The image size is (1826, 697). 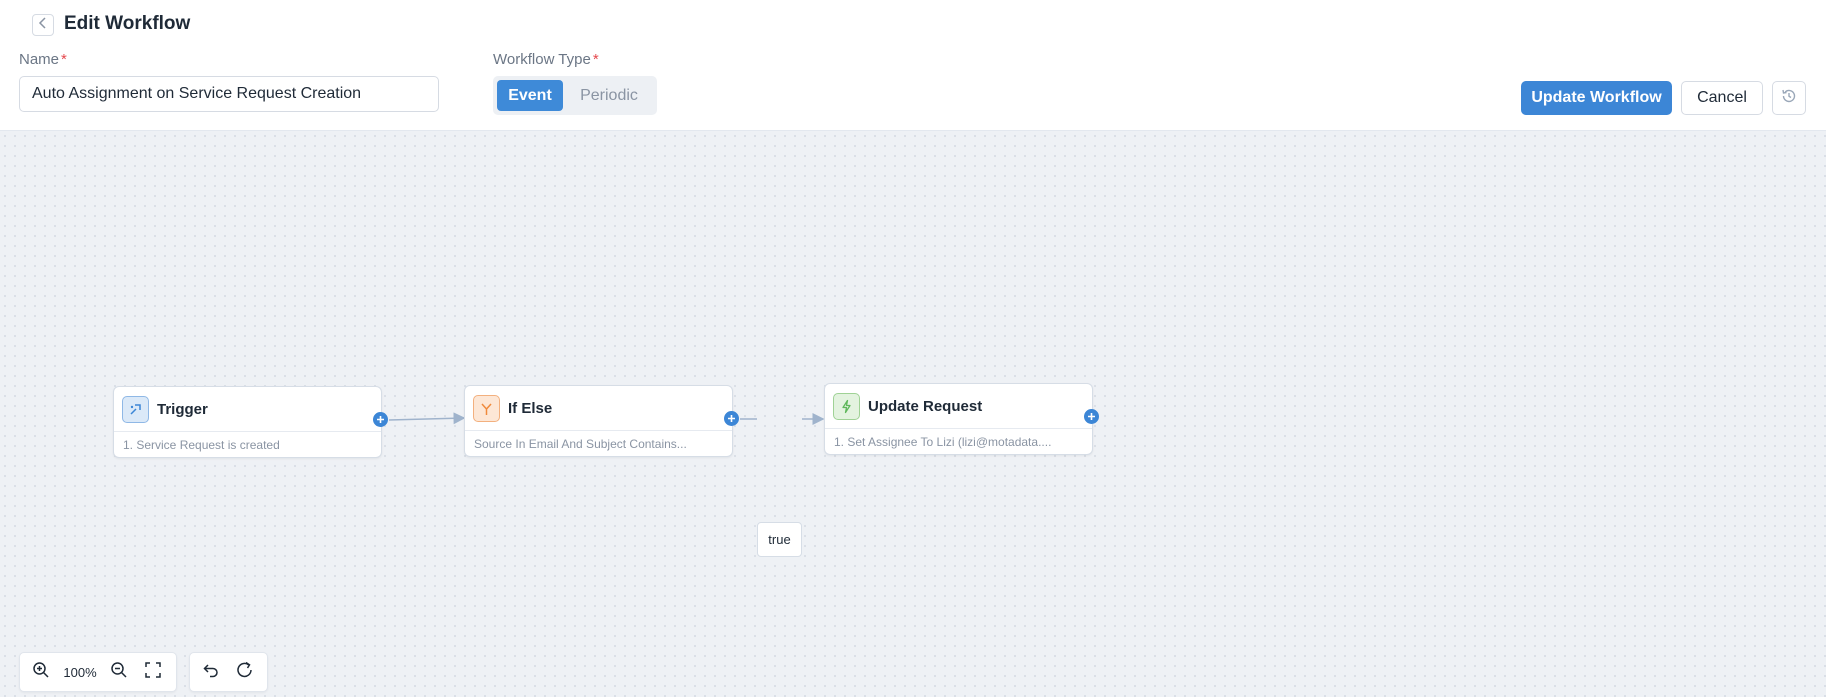 What do you see at coordinates (779, 539) in the screenshot?
I see `edge-label-true: true` at bounding box center [779, 539].